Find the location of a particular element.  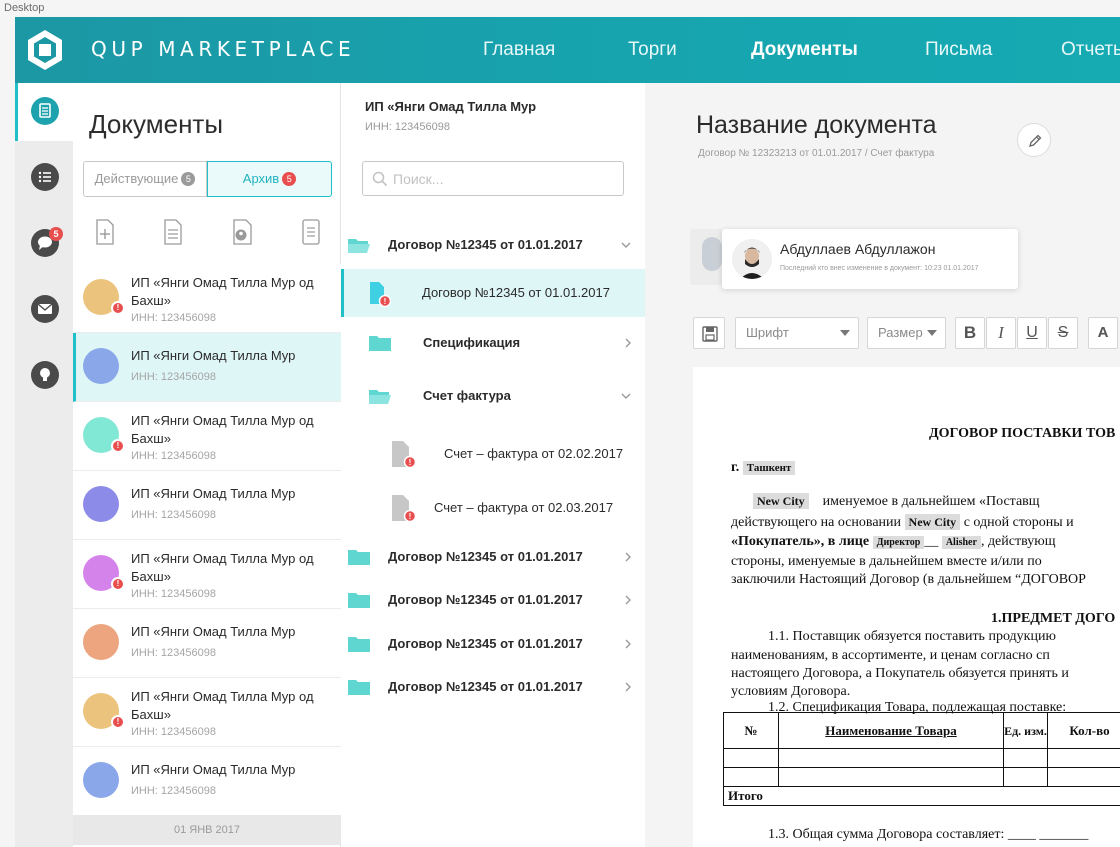

font-select: Шрифт is located at coordinates (797, 333).